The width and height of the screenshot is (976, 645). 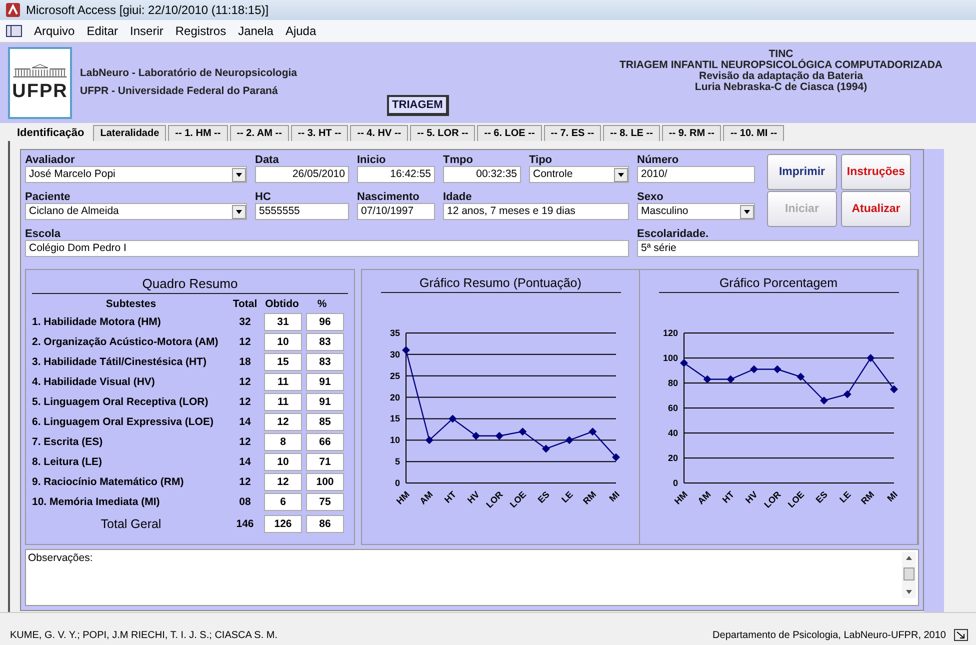 I want to click on scrollbar, so click(x=909, y=575).